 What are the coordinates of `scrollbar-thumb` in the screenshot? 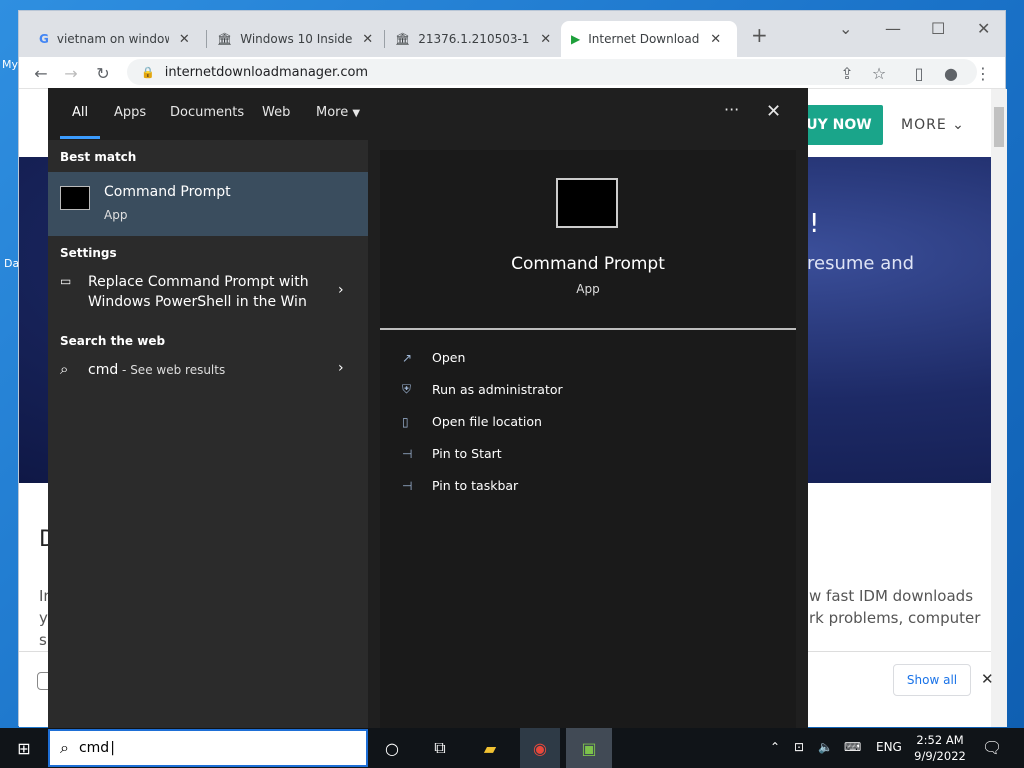 It's located at (999, 127).